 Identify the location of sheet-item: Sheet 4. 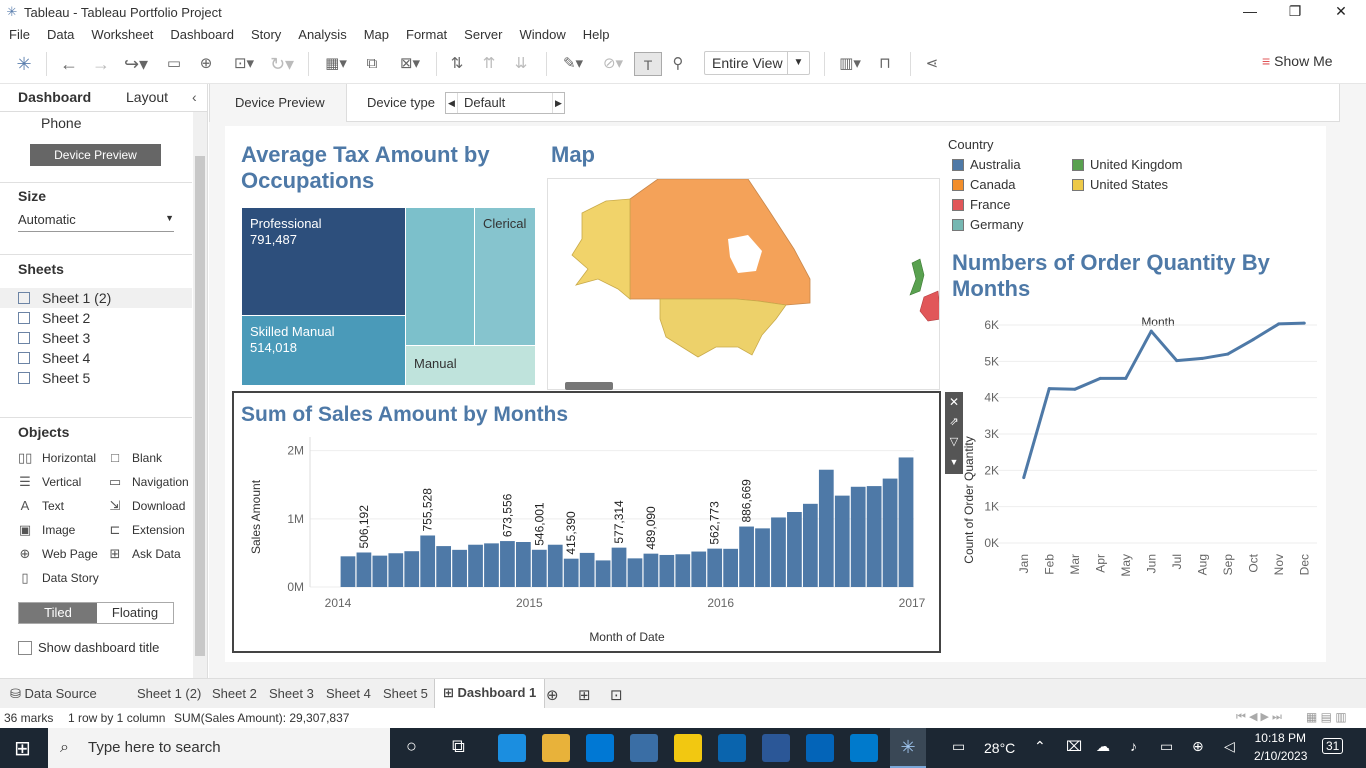
(54, 358).